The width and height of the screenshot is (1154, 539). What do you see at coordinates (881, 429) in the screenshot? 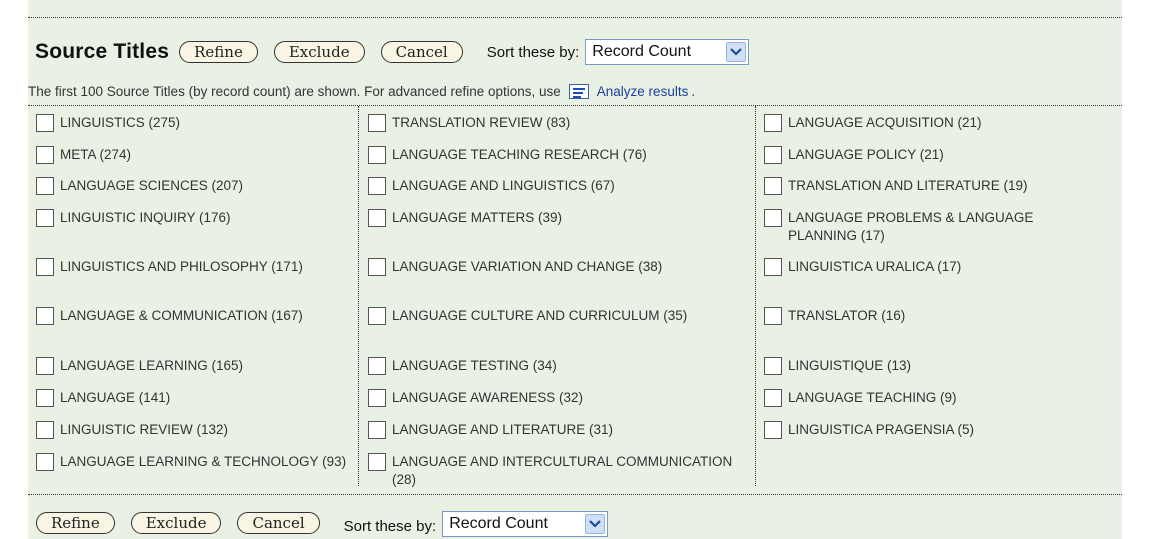
I see `source-title-label: LINGUISTICA PRAGENSIA (5)` at bounding box center [881, 429].